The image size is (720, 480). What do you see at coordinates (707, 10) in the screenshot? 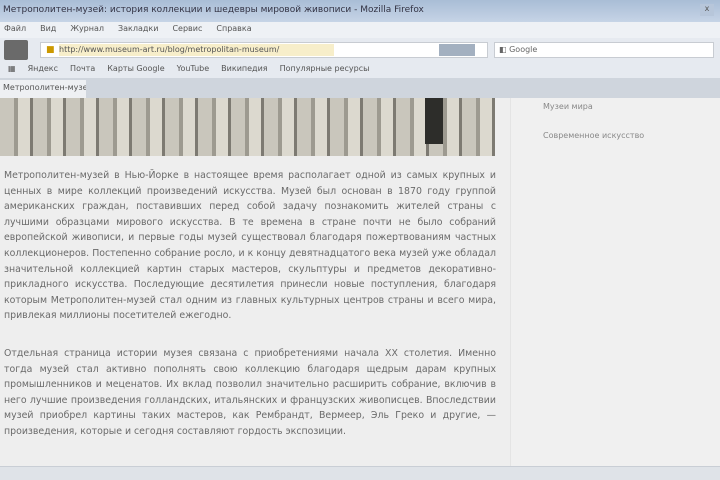
I see `close-button: x` at bounding box center [707, 10].